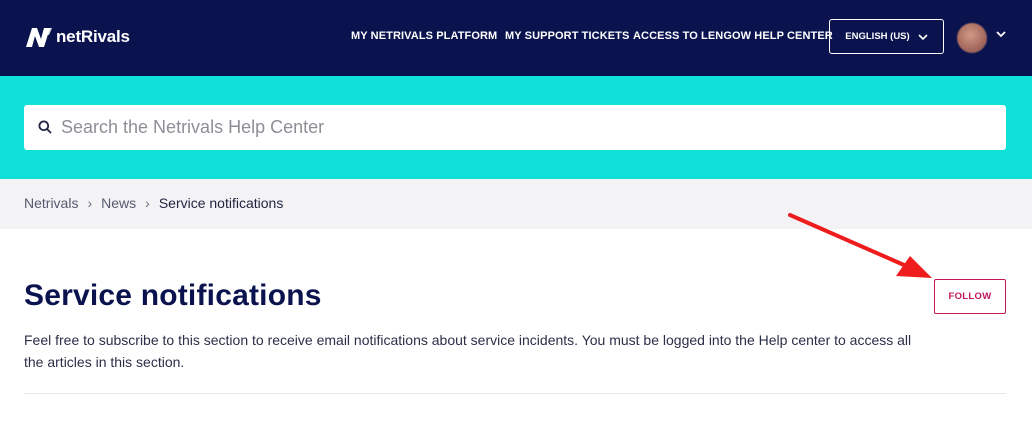 The height and width of the screenshot is (424, 1032). What do you see at coordinates (51, 203) in the screenshot?
I see `breadcrumb-netrivals: Netrivals` at bounding box center [51, 203].